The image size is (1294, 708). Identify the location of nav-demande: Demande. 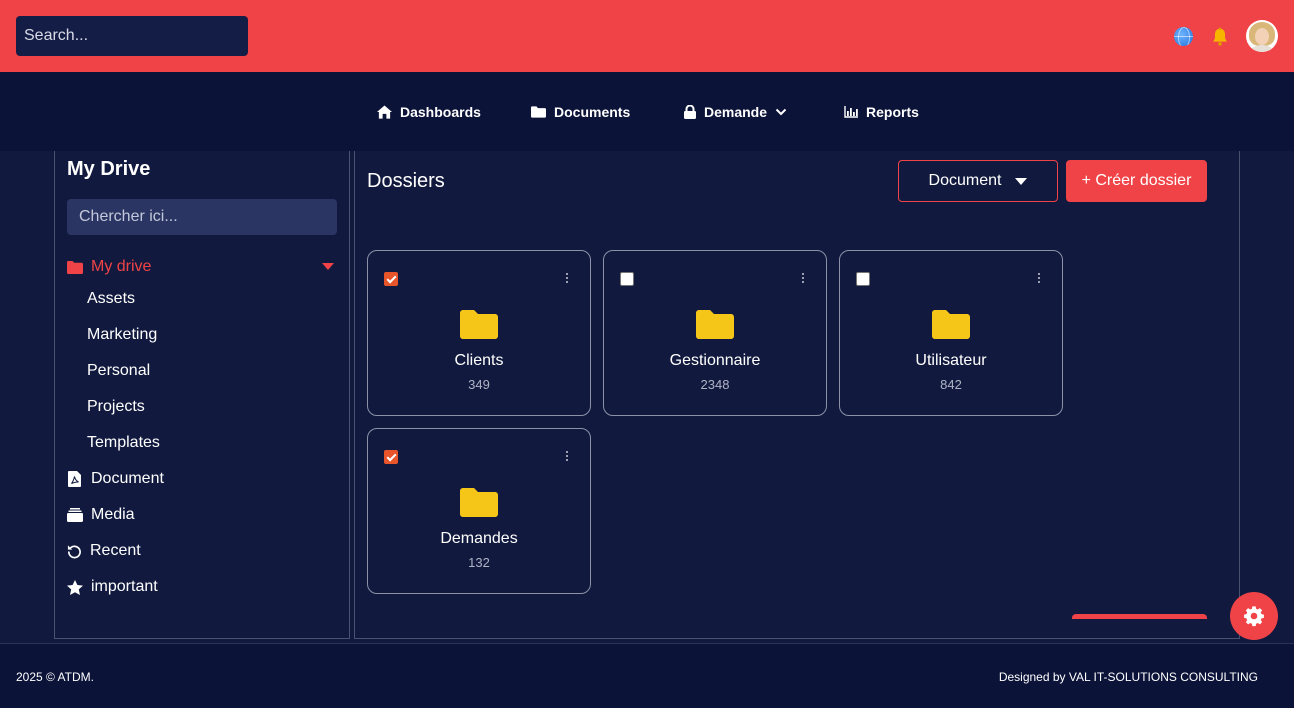
(735, 112).